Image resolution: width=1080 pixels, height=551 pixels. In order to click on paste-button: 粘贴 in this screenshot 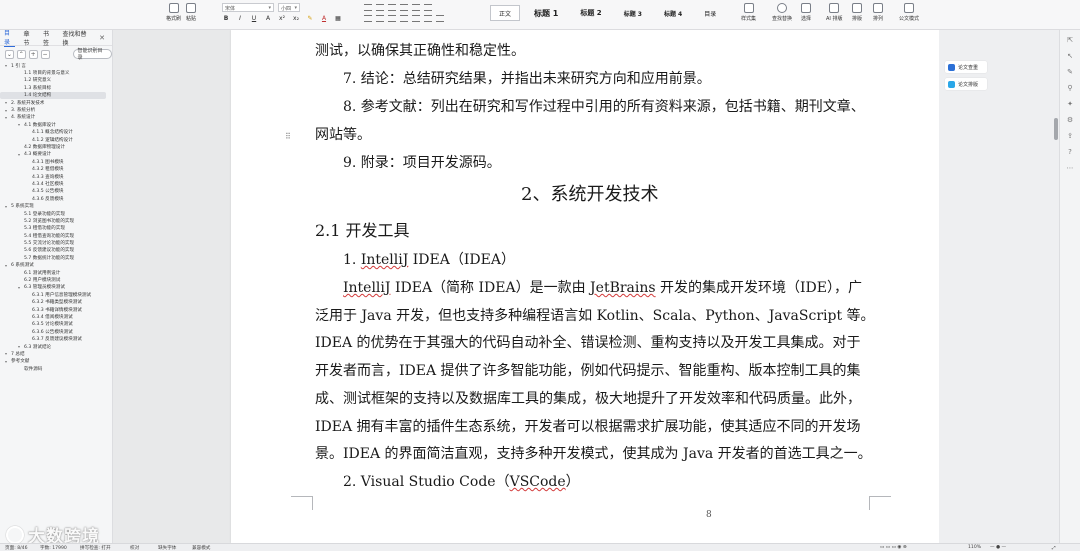, I will do `click(191, 12)`.